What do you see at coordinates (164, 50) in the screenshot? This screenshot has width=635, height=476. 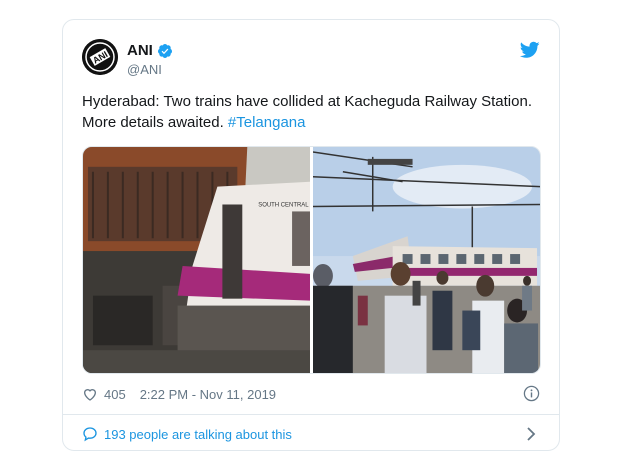 I see `verified-badge-icon` at bounding box center [164, 50].